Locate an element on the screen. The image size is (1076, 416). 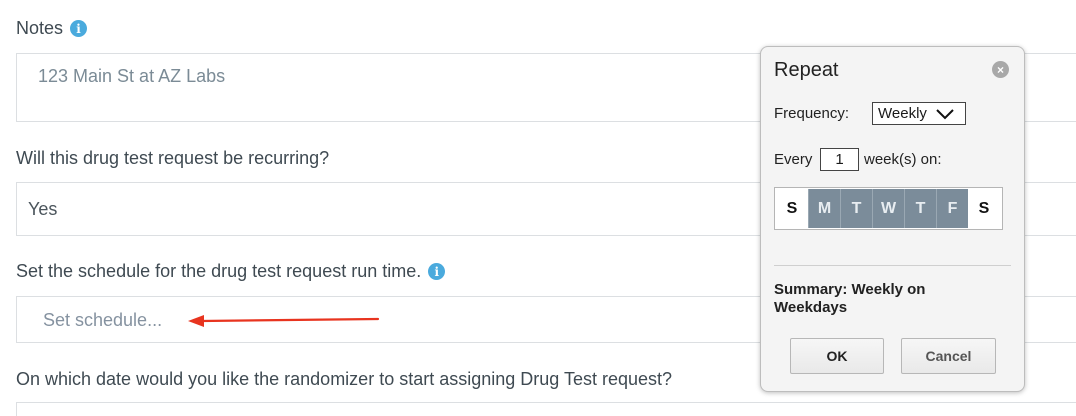
frequency-select: Weekly is located at coordinates (919, 113).